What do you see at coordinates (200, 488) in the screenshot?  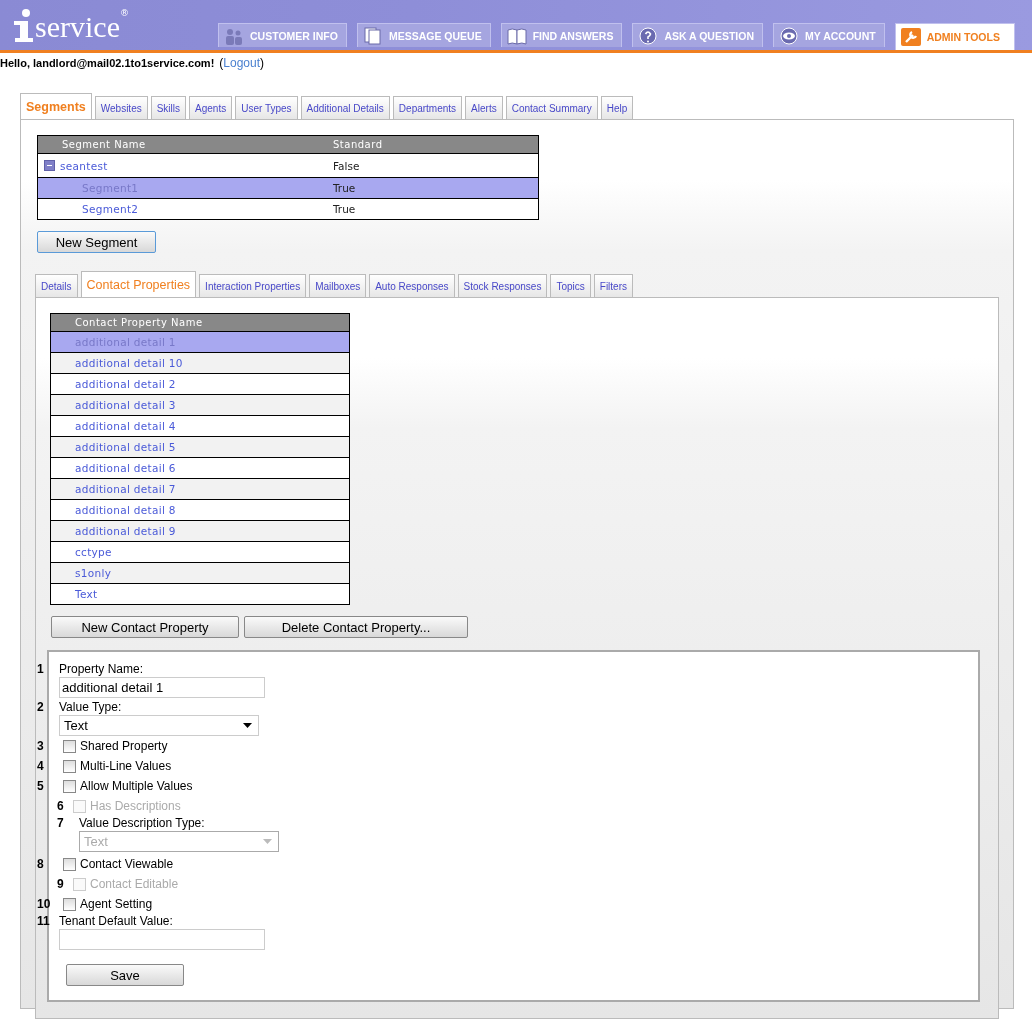 I see `property-row: additional detail 7` at bounding box center [200, 488].